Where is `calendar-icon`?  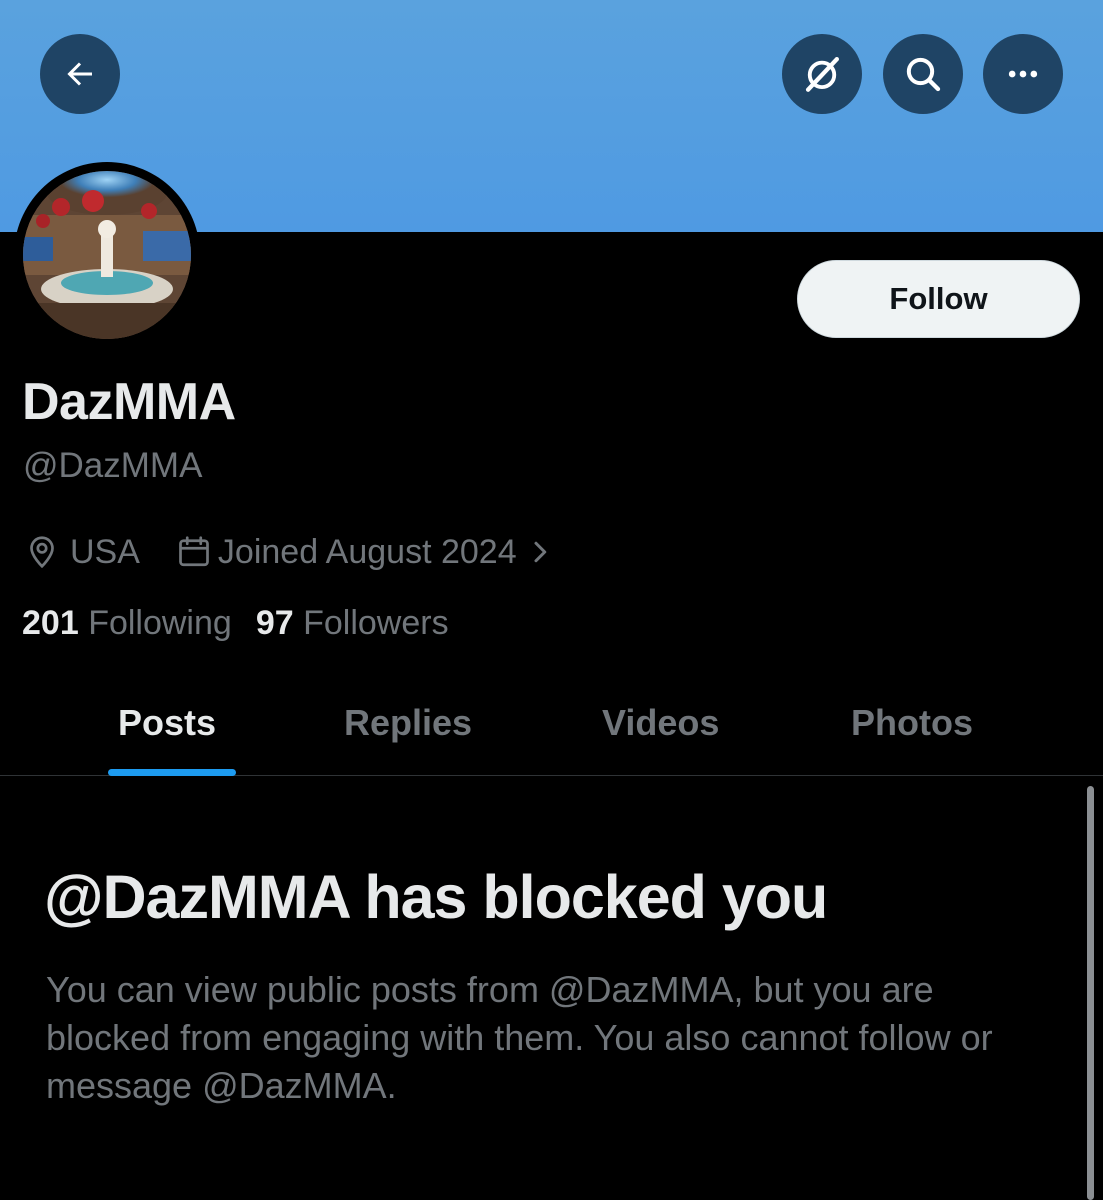
calendar-icon is located at coordinates (194, 552).